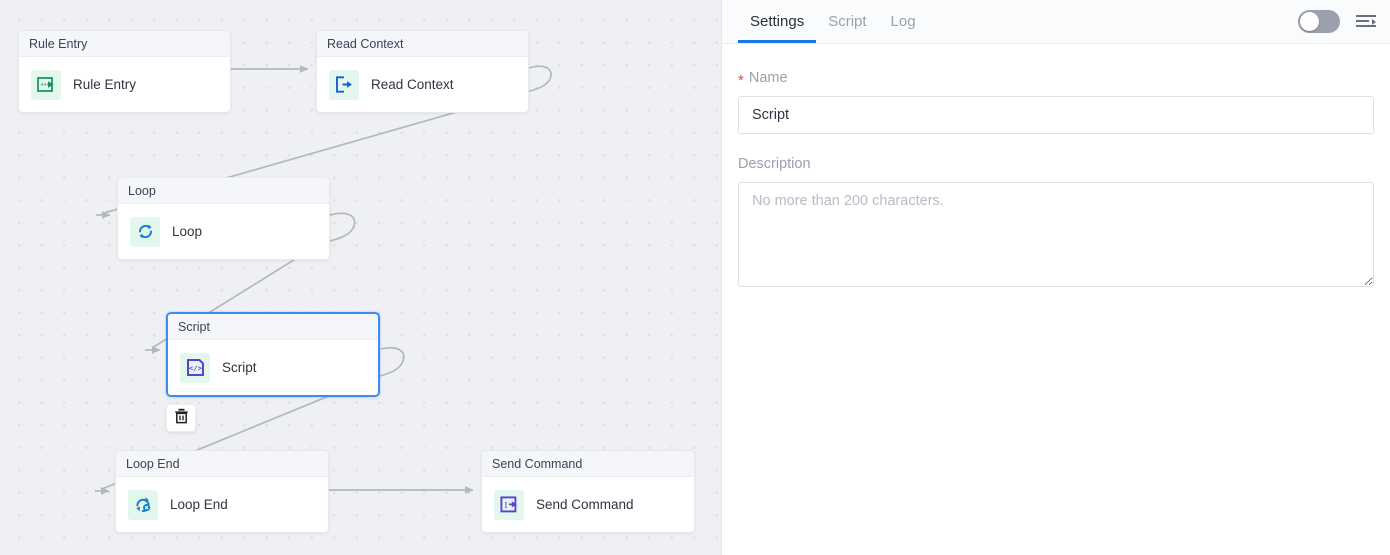 The image size is (1390, 555). I want to click on tab-label: Settings, so click(777, 21).